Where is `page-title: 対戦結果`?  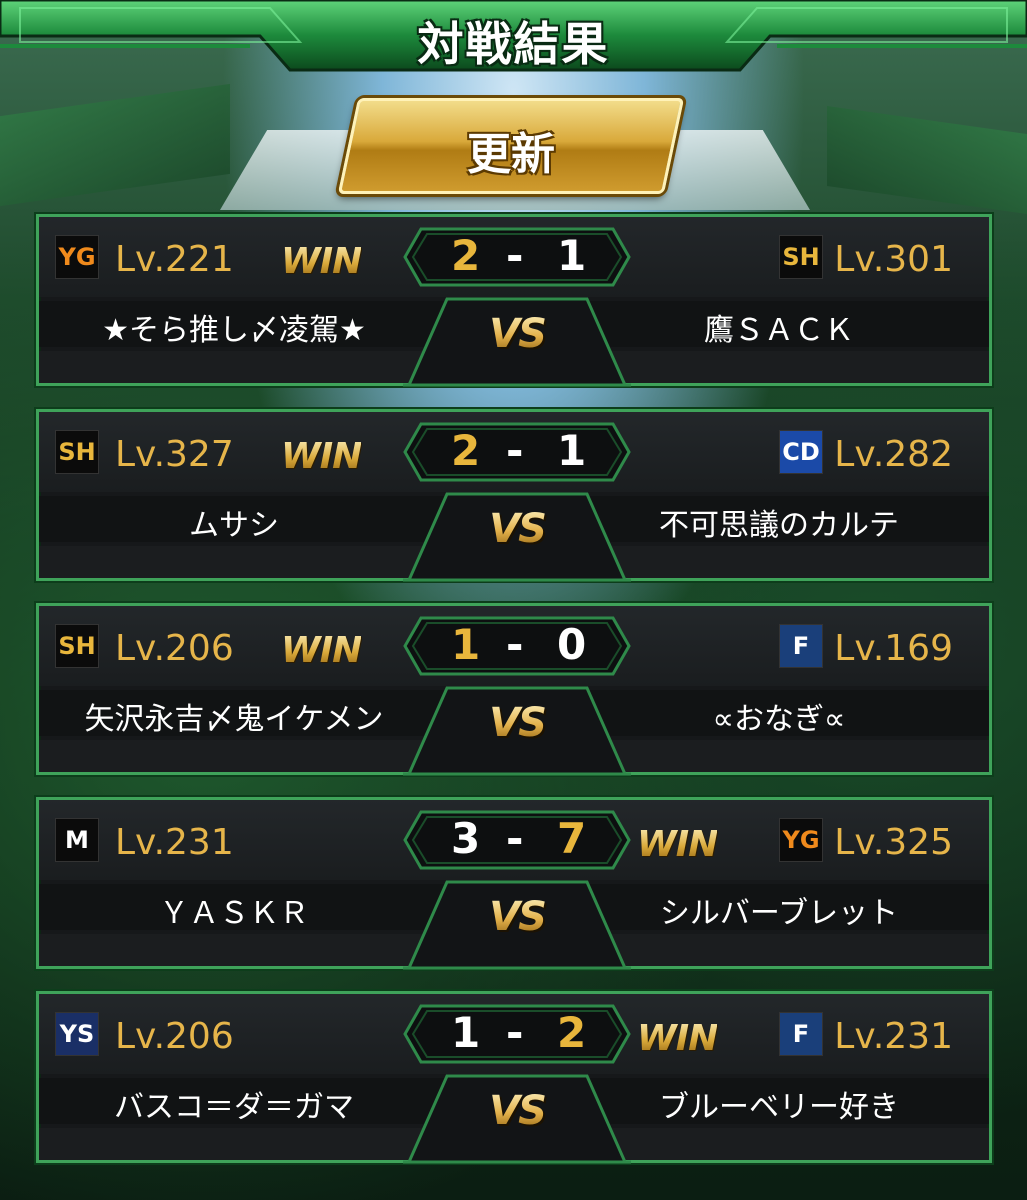 page-title: 対戦結果 is located at coordinates (513, 44).